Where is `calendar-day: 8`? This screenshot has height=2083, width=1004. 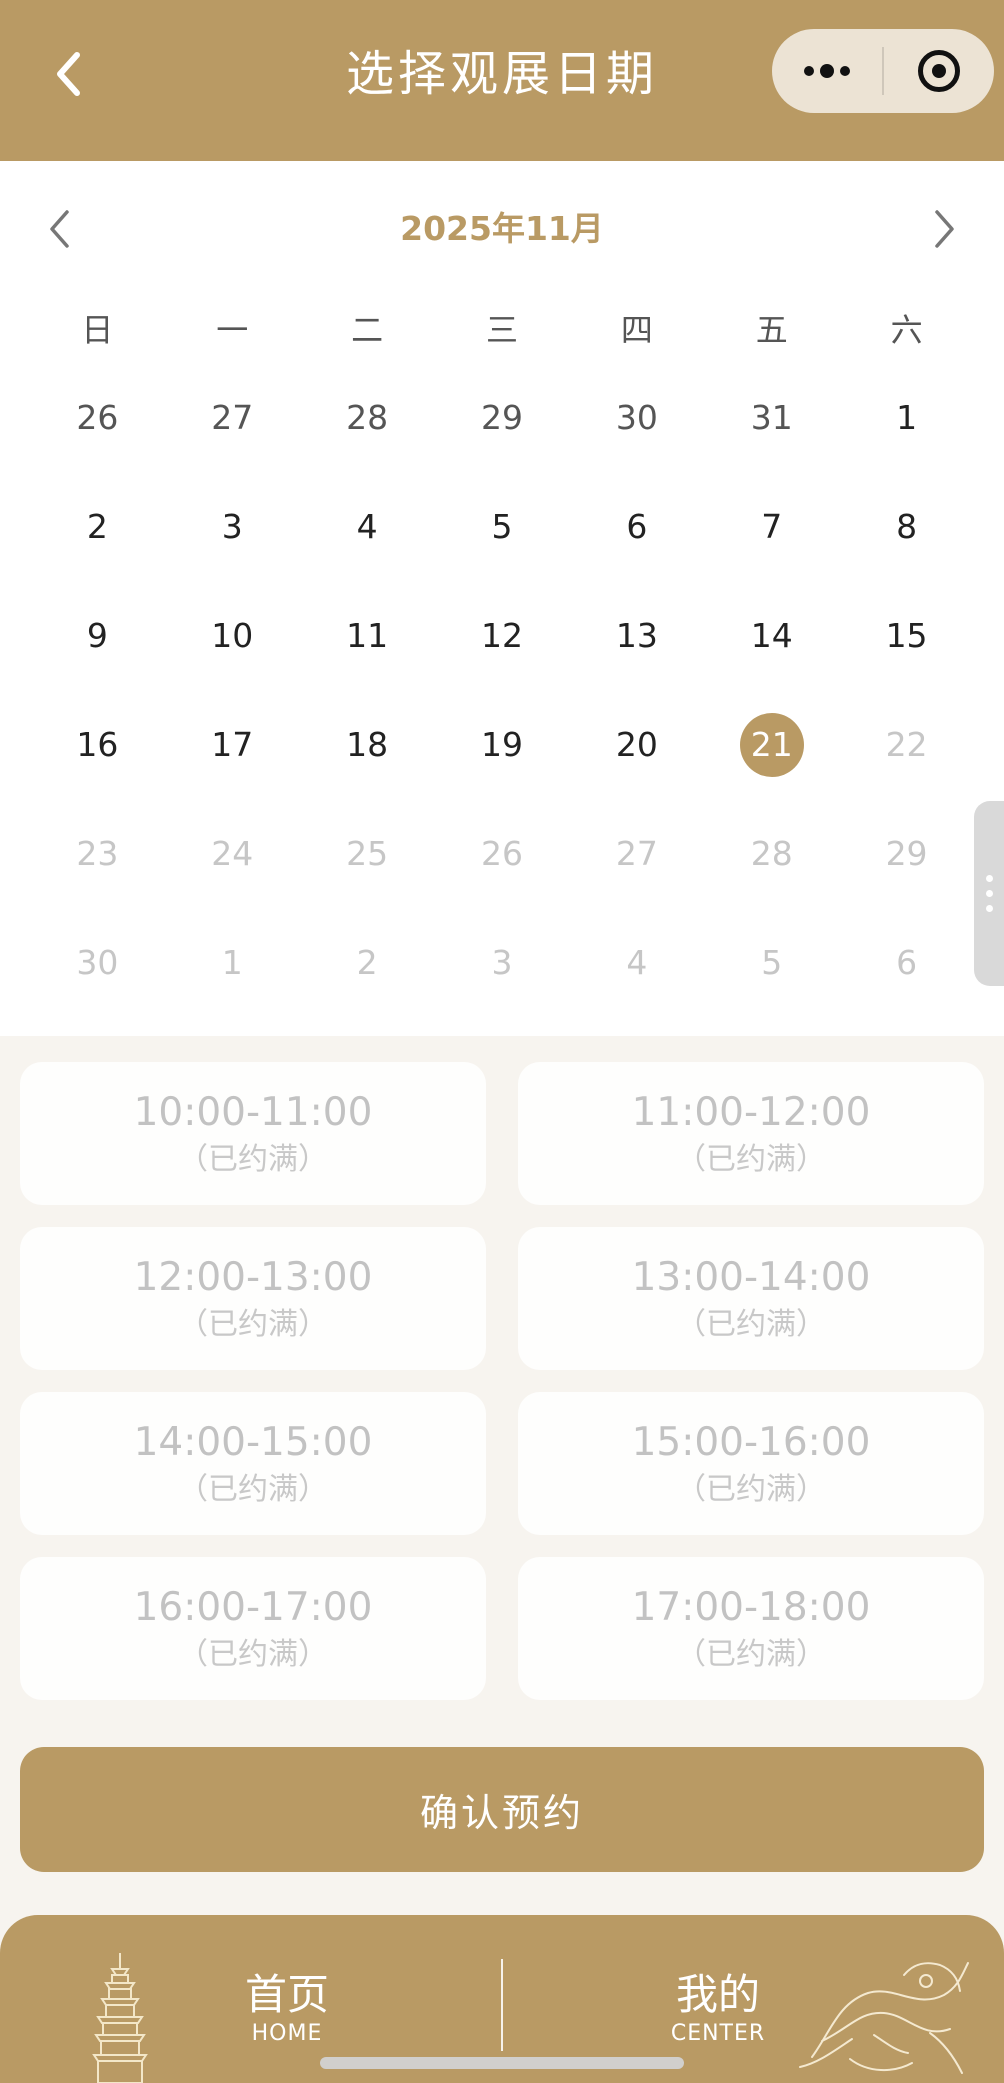 calendar-day: 8 is located at coordinates (906, 526).